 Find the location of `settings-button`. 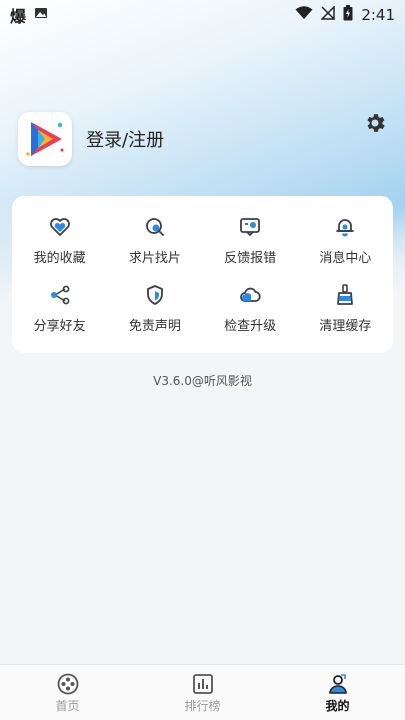

settings-button is located at coordinates (375, 123).